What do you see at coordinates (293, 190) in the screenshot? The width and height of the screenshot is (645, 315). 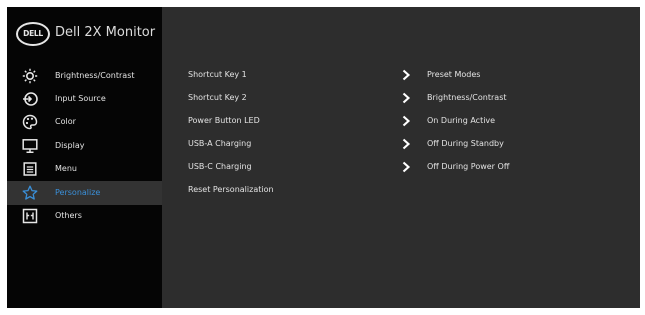 I see `reset-personalization-button: Reset Personalization` at bounding box center [293, 190].